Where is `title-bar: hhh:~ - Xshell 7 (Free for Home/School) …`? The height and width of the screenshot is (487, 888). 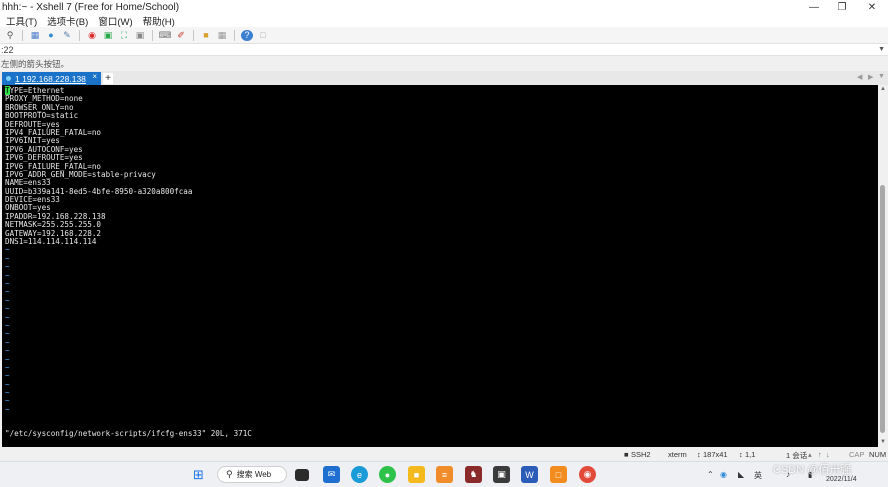 title-bar: hhh:~ - Xshell 7 (Free for Home/School) … is located at coordinates (444, 7).